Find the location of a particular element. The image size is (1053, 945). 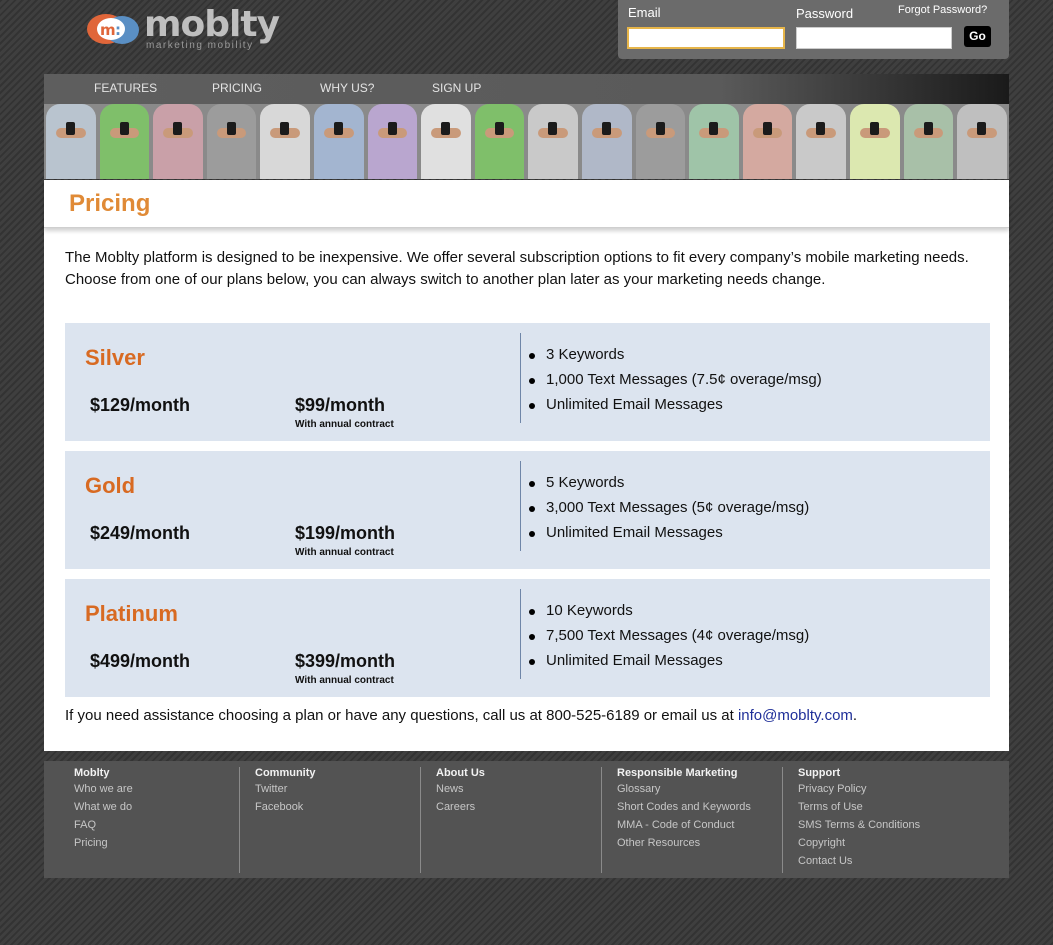

main-nav: FEATURES PRICING WHY US? SIGN UP is located at coordinates (526, 89).